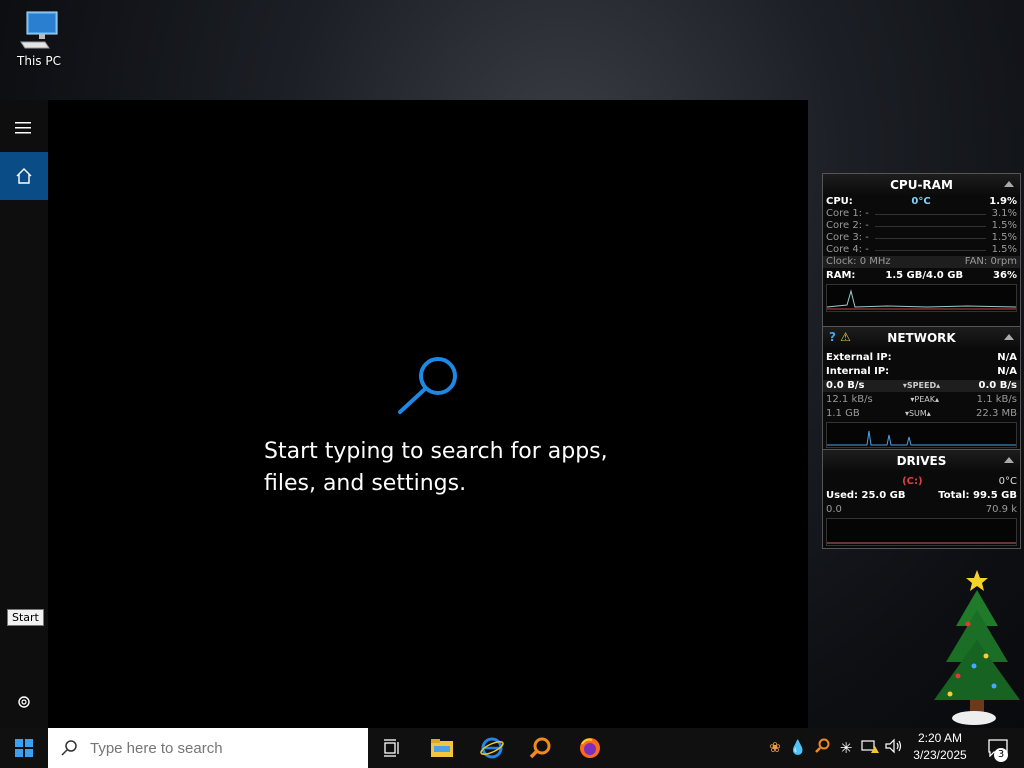 This screenshot has height=768, width=1024. What do you see at coordinates (921, 435) in the screenshot?
I see `network-graph` at bounding box center [921, 435].